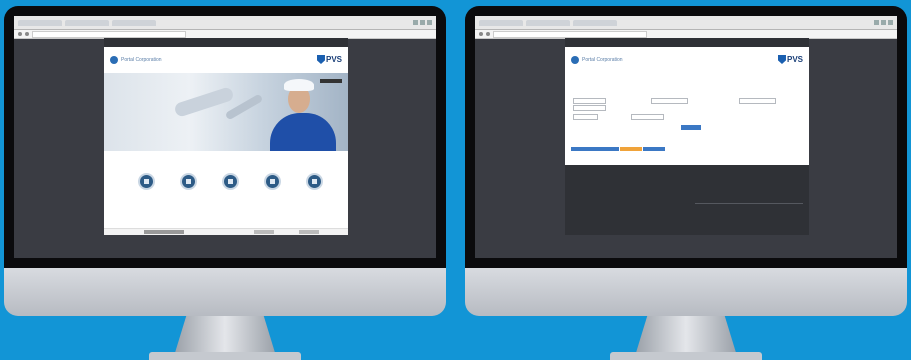  What do you see at coordinates (691, 127) in the screenshot?
I see `submit-button` at bounding box center [691, 127].